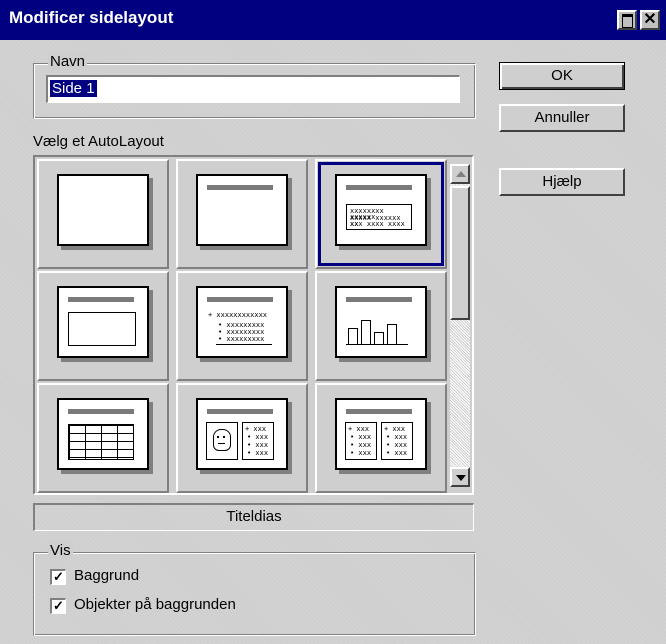 This screenshot has width=666, height=644. Describe the element at coordinates (242, 434) in the screenshot. I see `title-clipart-bullets-layout-icon: + xxx • xxx • xxx • xxx` at that location.